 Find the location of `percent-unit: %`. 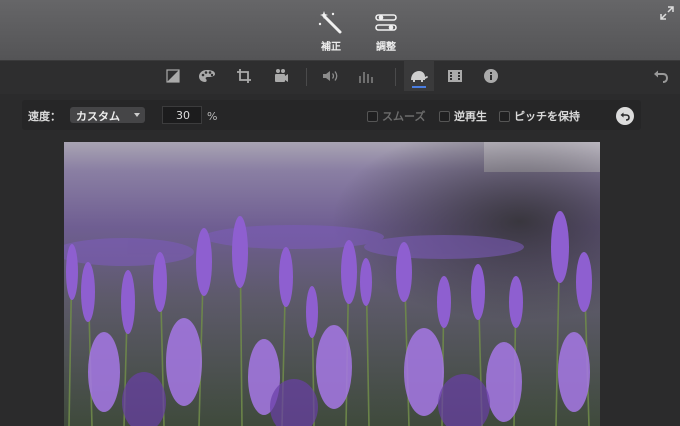

percent-unit: % is located at coordinates (212, 116).